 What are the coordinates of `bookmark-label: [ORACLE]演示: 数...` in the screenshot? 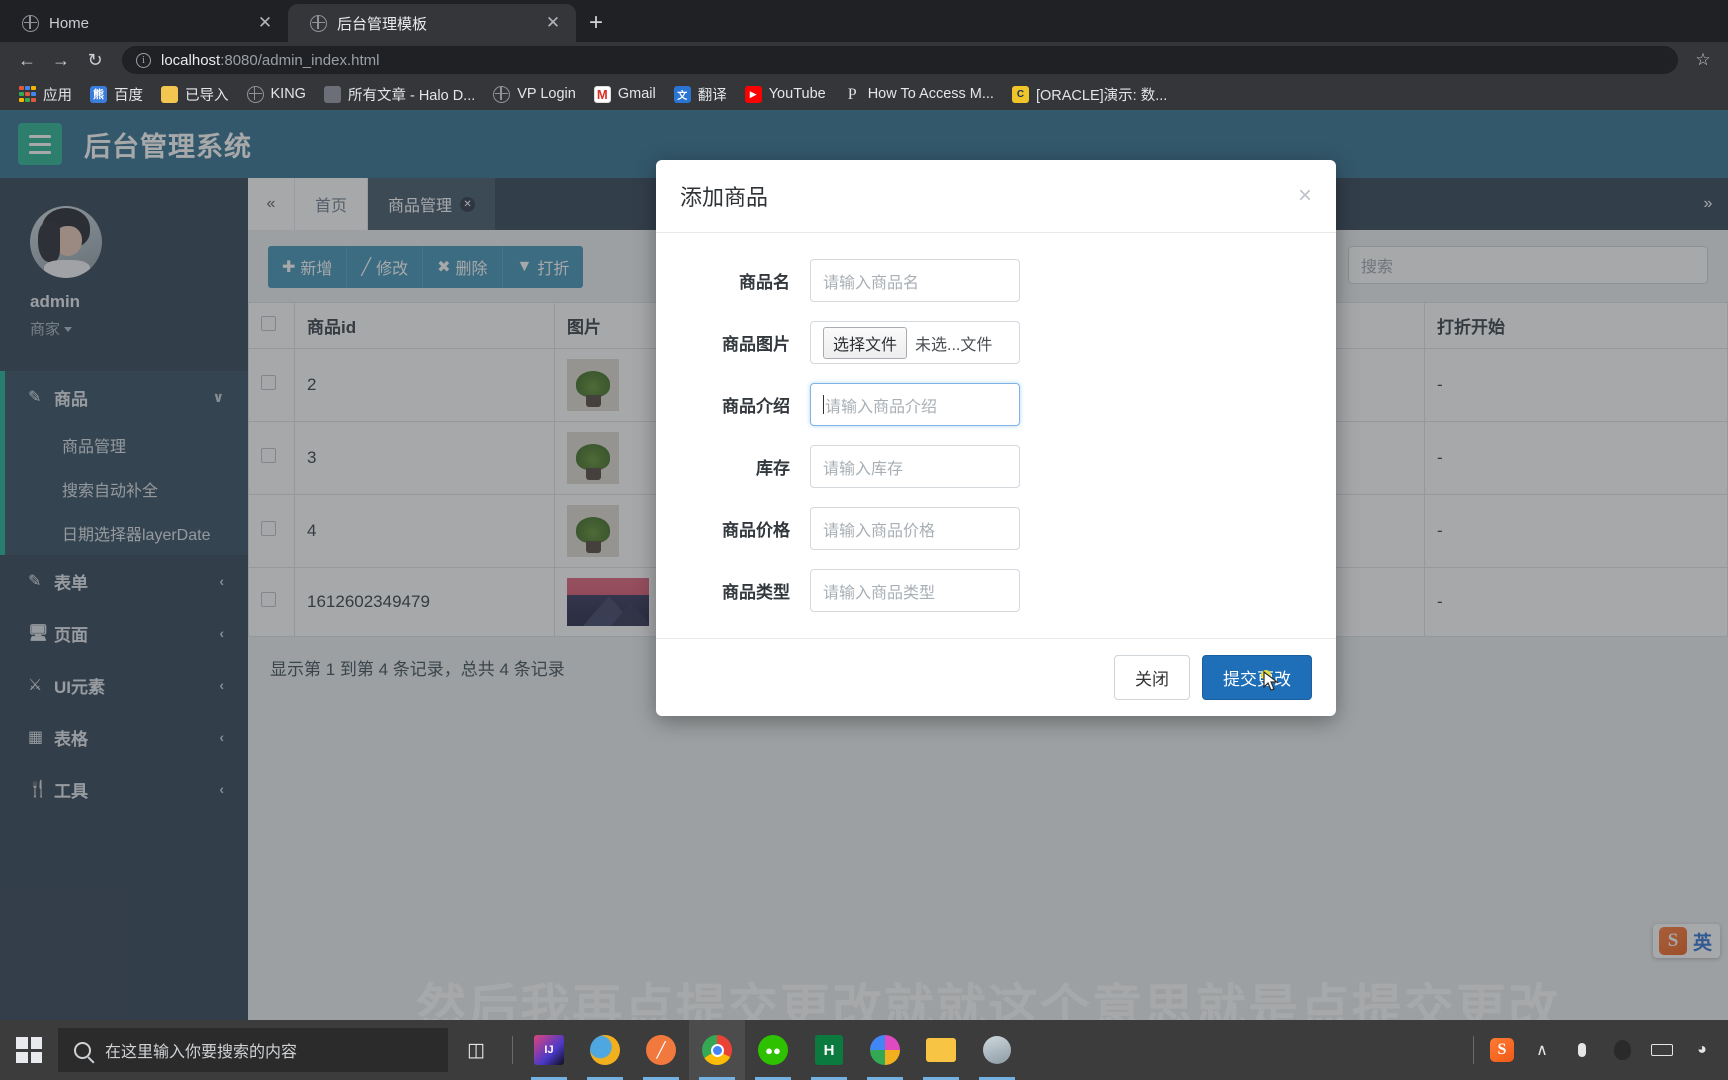 It's located at (1101, 95).